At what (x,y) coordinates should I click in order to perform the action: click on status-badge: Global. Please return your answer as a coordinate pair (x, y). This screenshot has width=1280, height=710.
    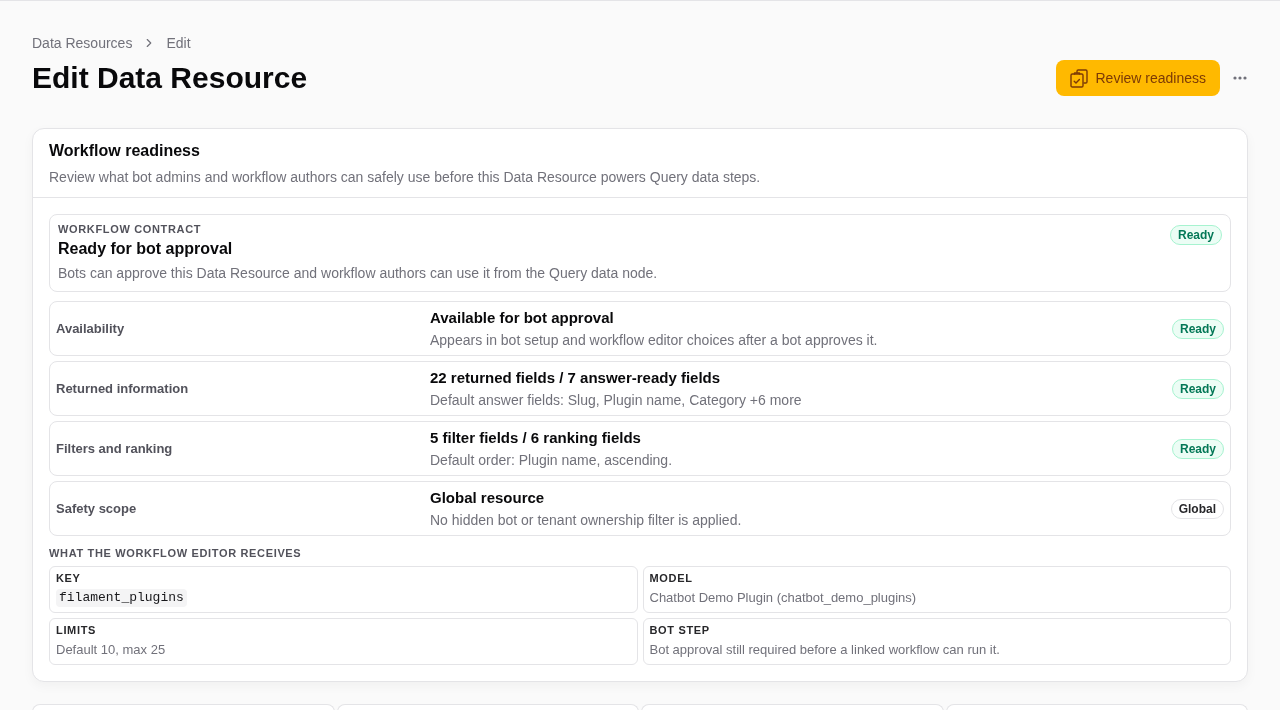
    Looking at the image, I should click on (1197, 509).